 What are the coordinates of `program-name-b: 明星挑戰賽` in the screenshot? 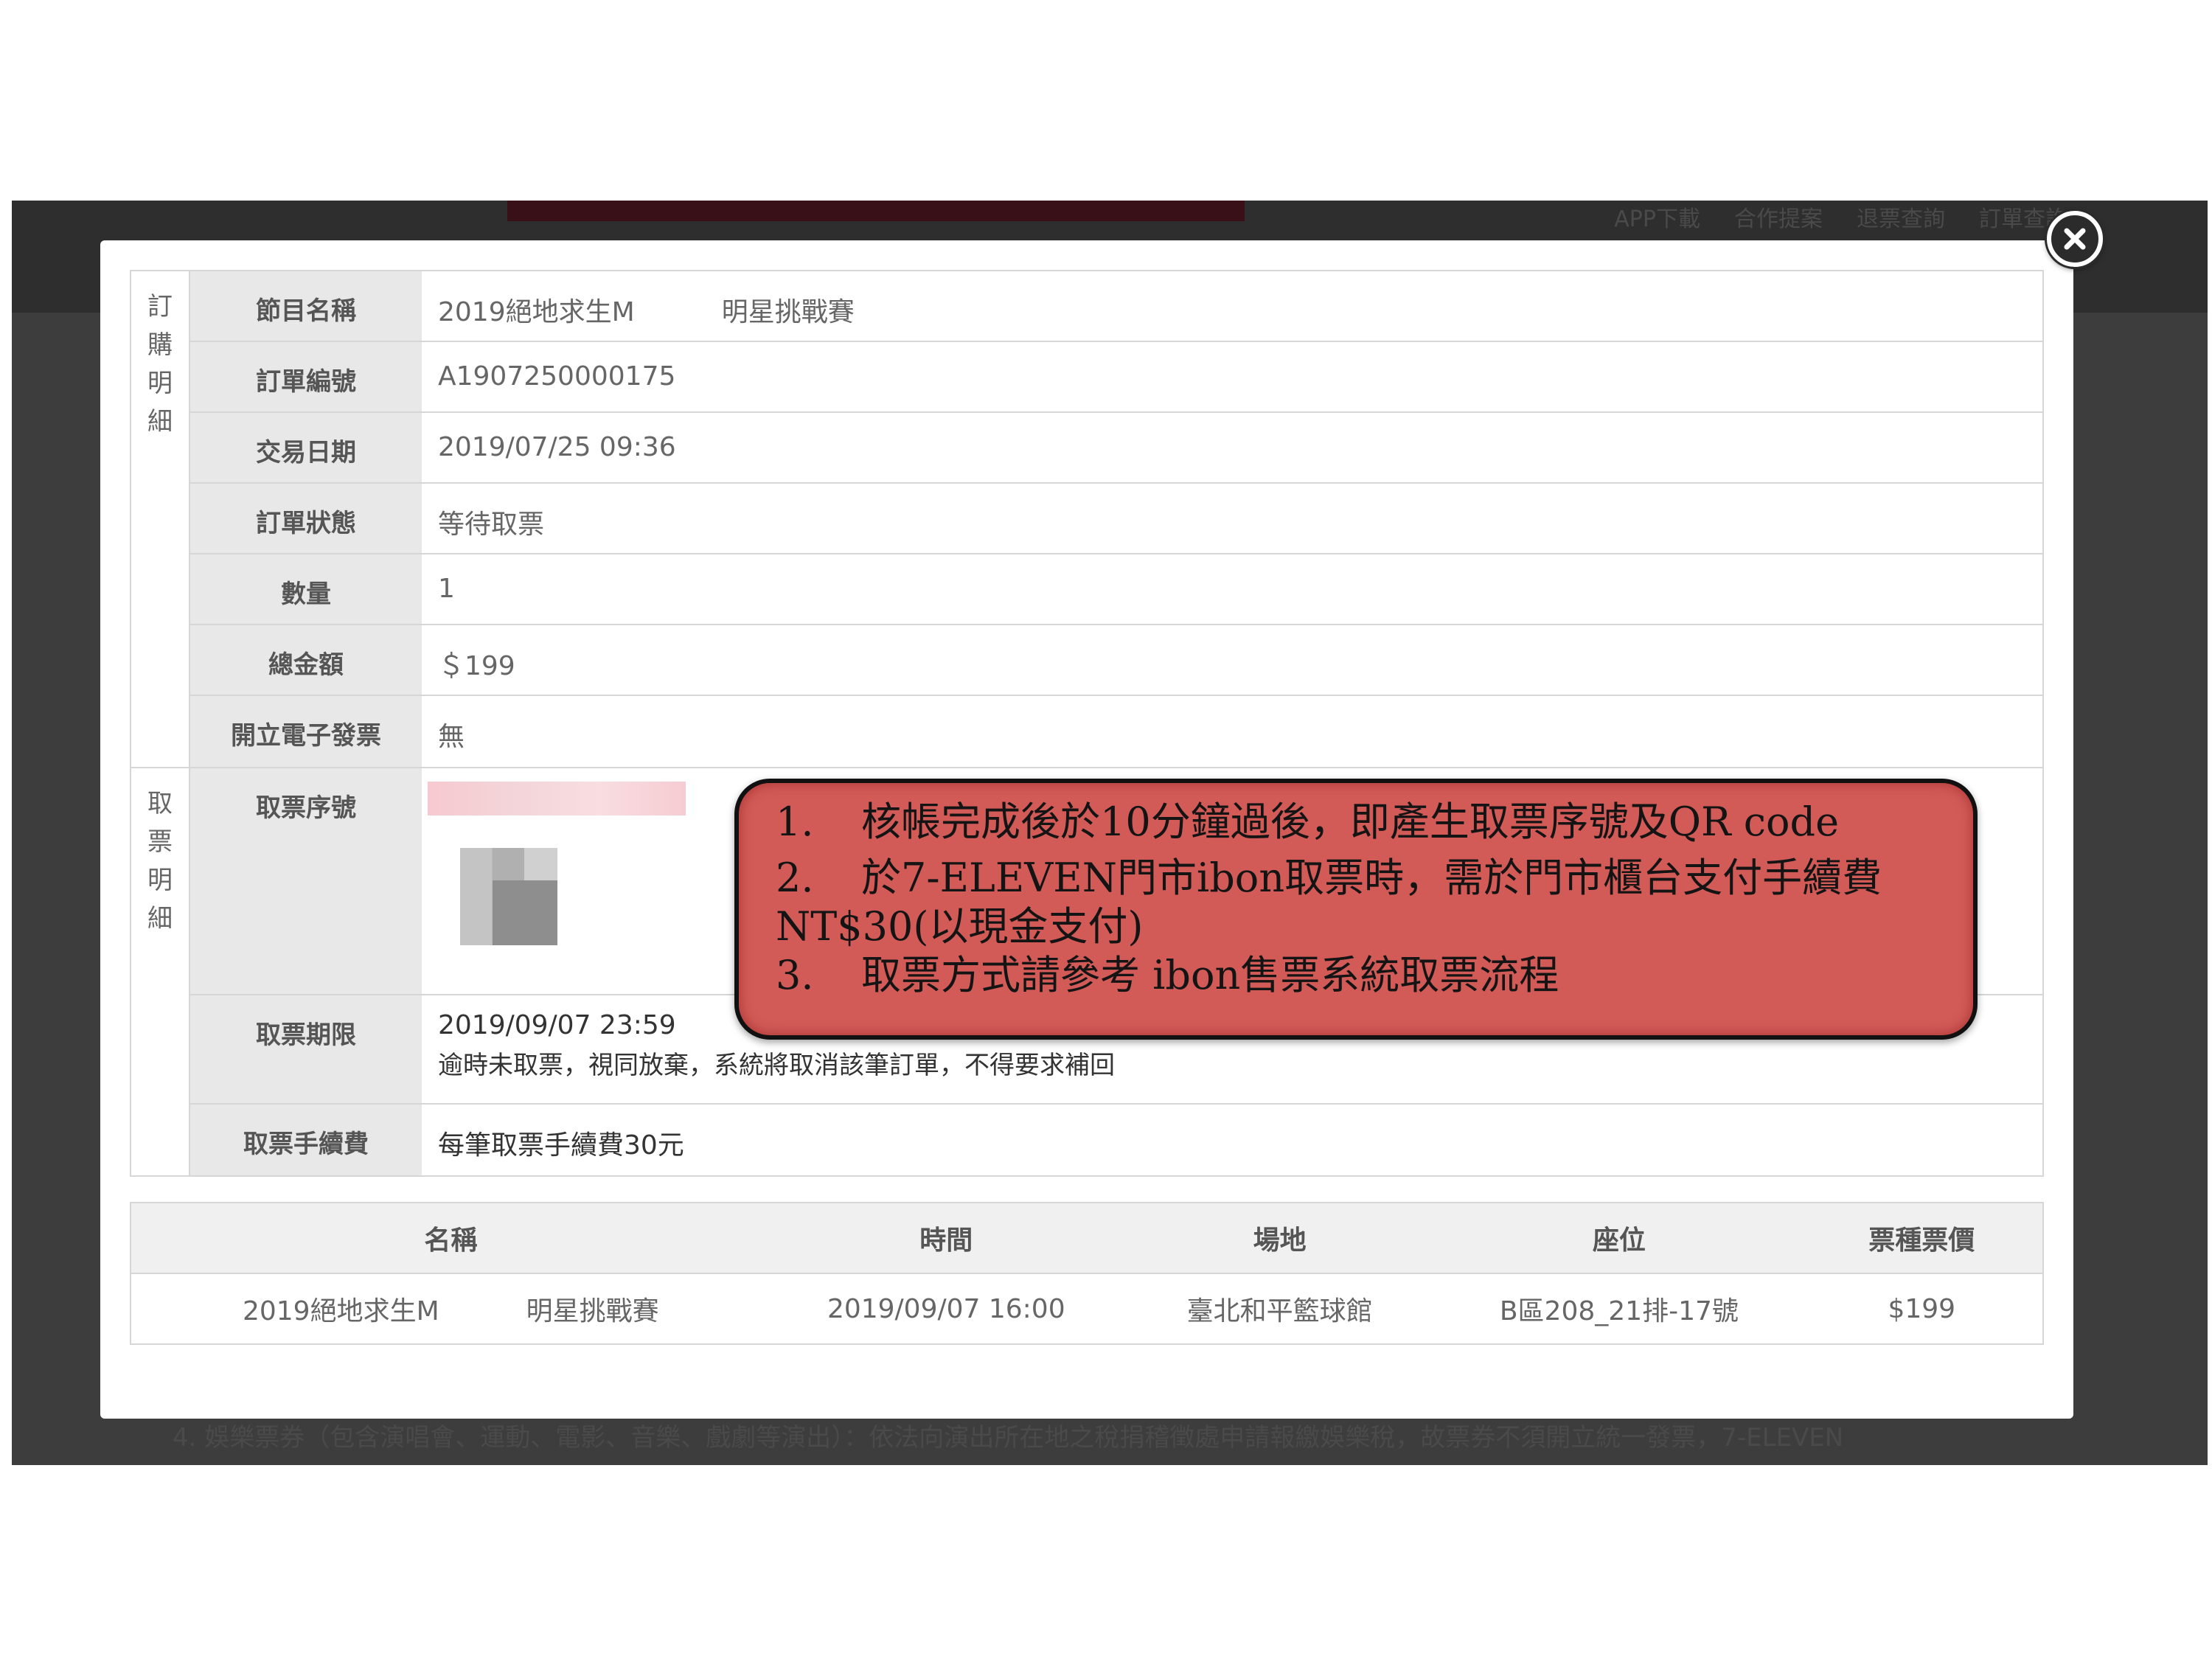 It's located at (788, 312).